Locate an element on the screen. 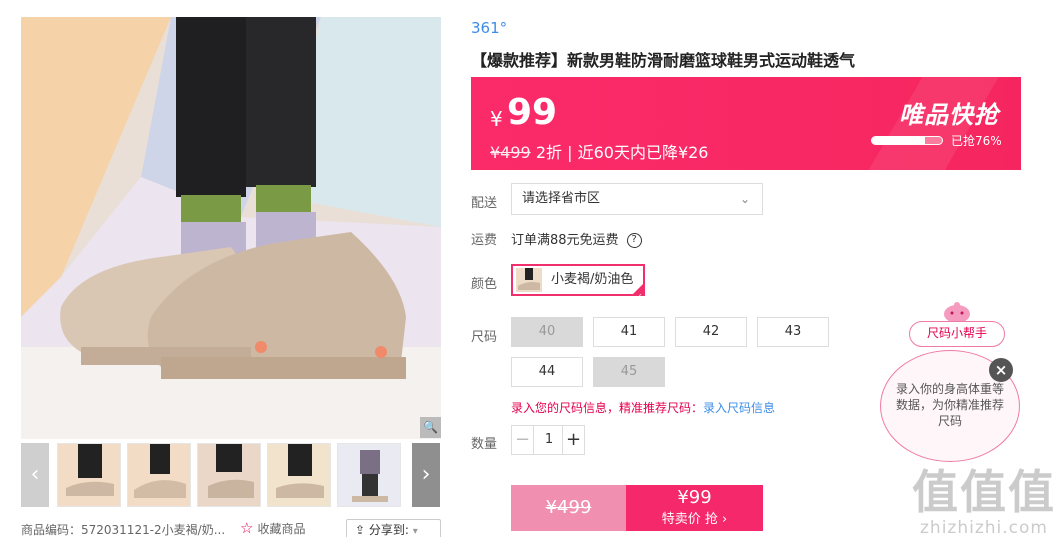 This screenshot has height=537, width=1063. size-info-link: 录入尺码信息 is located at coordinates (739, 408).